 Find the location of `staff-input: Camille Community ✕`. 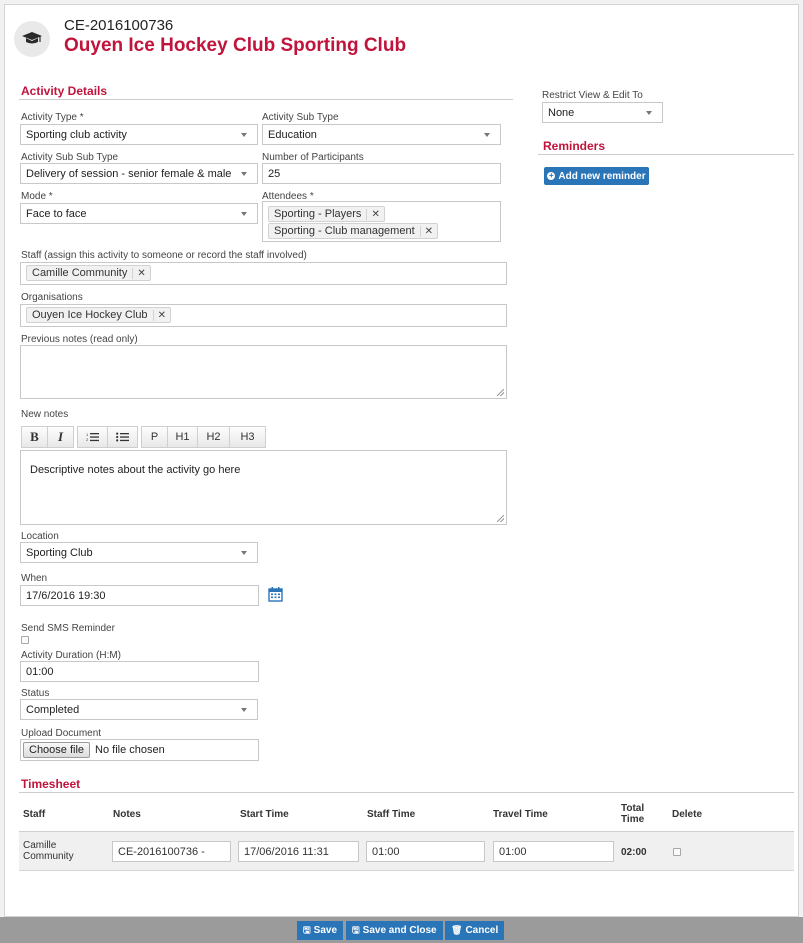

staff-input: Camille Community ✕ is located at coordinates (263, 273).